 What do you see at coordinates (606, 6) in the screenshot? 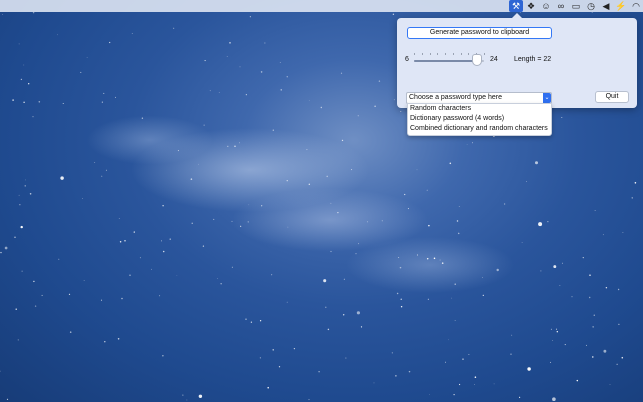
I see `volume-icon: ◀` at bounding box center [606, 6].